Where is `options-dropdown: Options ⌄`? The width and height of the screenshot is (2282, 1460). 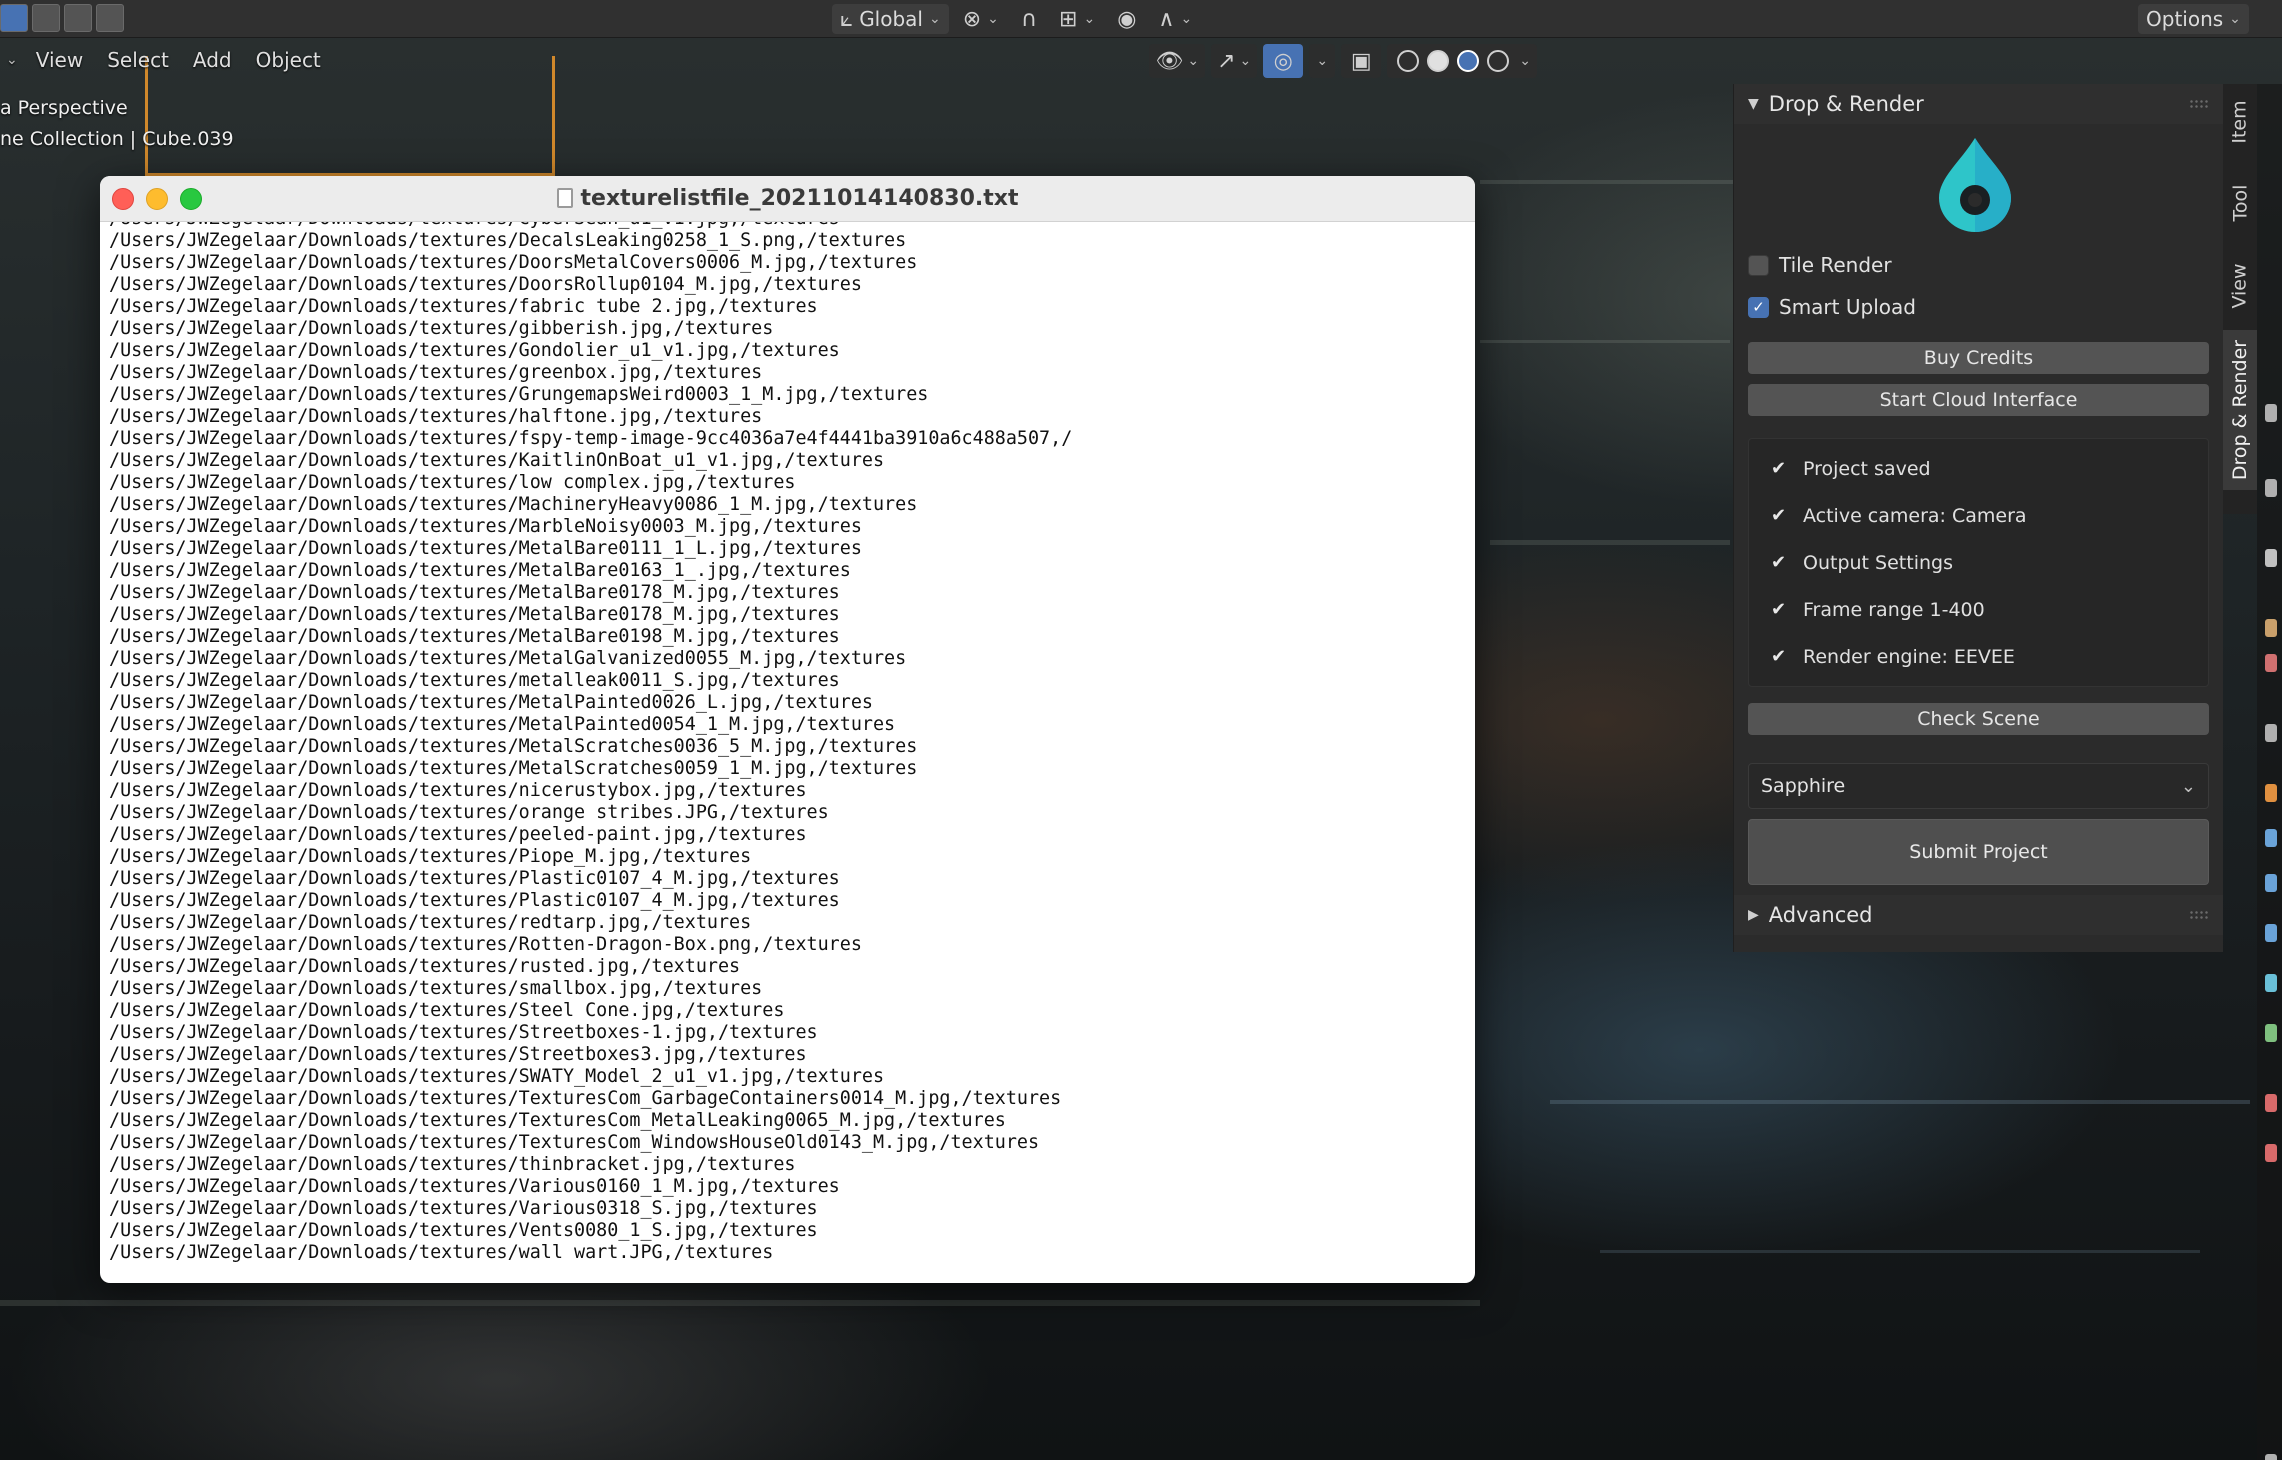 options-dropdown: Options ⌄ is located at coordinates (2193, 19).